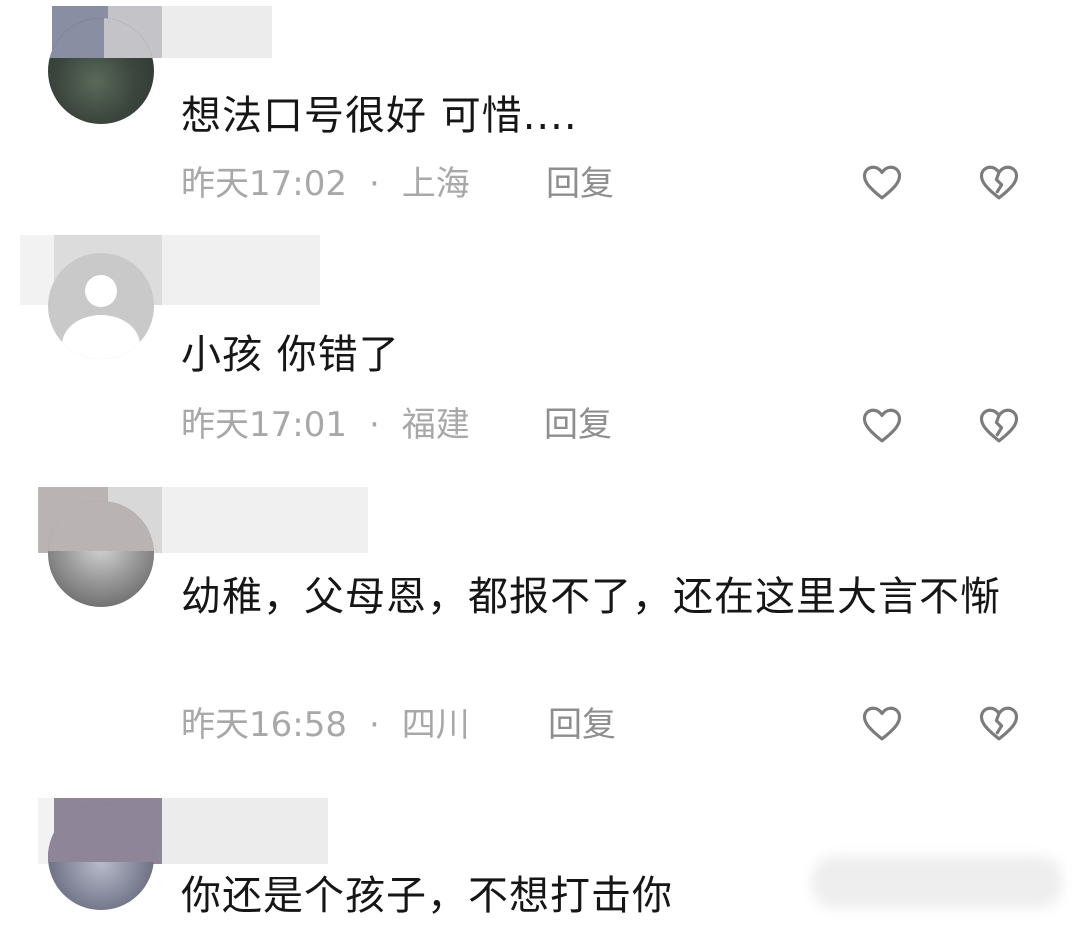 The width and height of the screenshot is (1080, 936). Describe the element at coordinates (435, 725) in the screenshot. I see `comment-location: 四川` at that location.